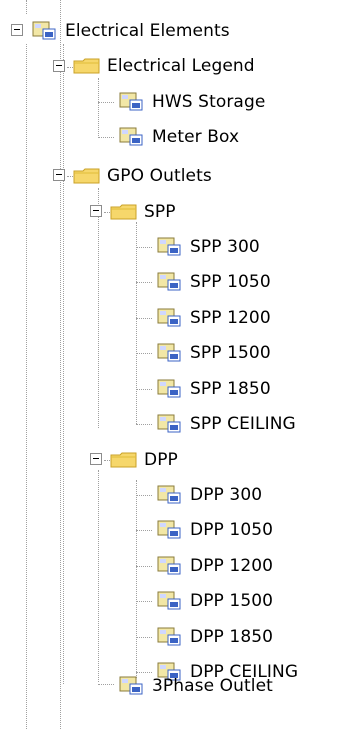 The image size is (345, 729). Describe the element at coordinates (232, 601) in the screenshot. I see `tree-node-label: DPP 1500` at that location.